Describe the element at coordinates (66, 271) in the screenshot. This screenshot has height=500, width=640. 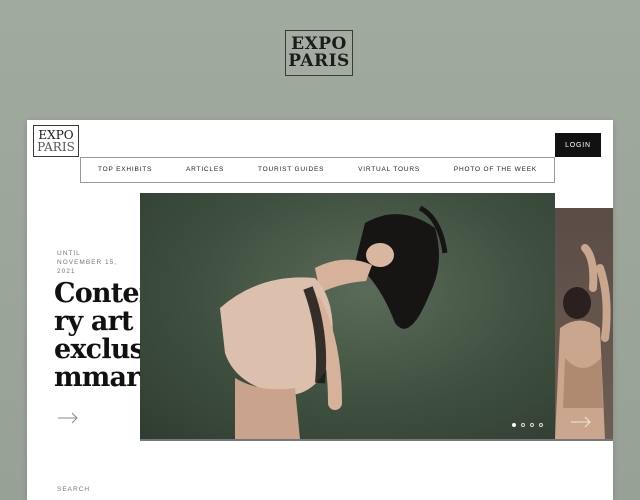
I see `date-line-3: 2021` at that location.